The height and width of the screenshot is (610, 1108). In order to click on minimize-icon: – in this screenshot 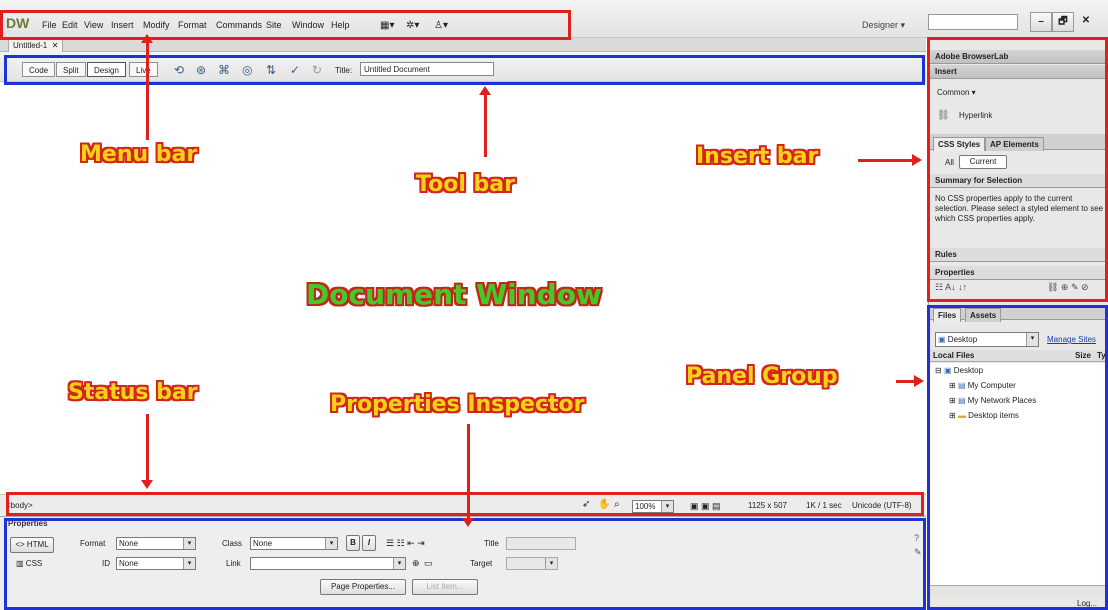, I will do `click(1041, 22)`.